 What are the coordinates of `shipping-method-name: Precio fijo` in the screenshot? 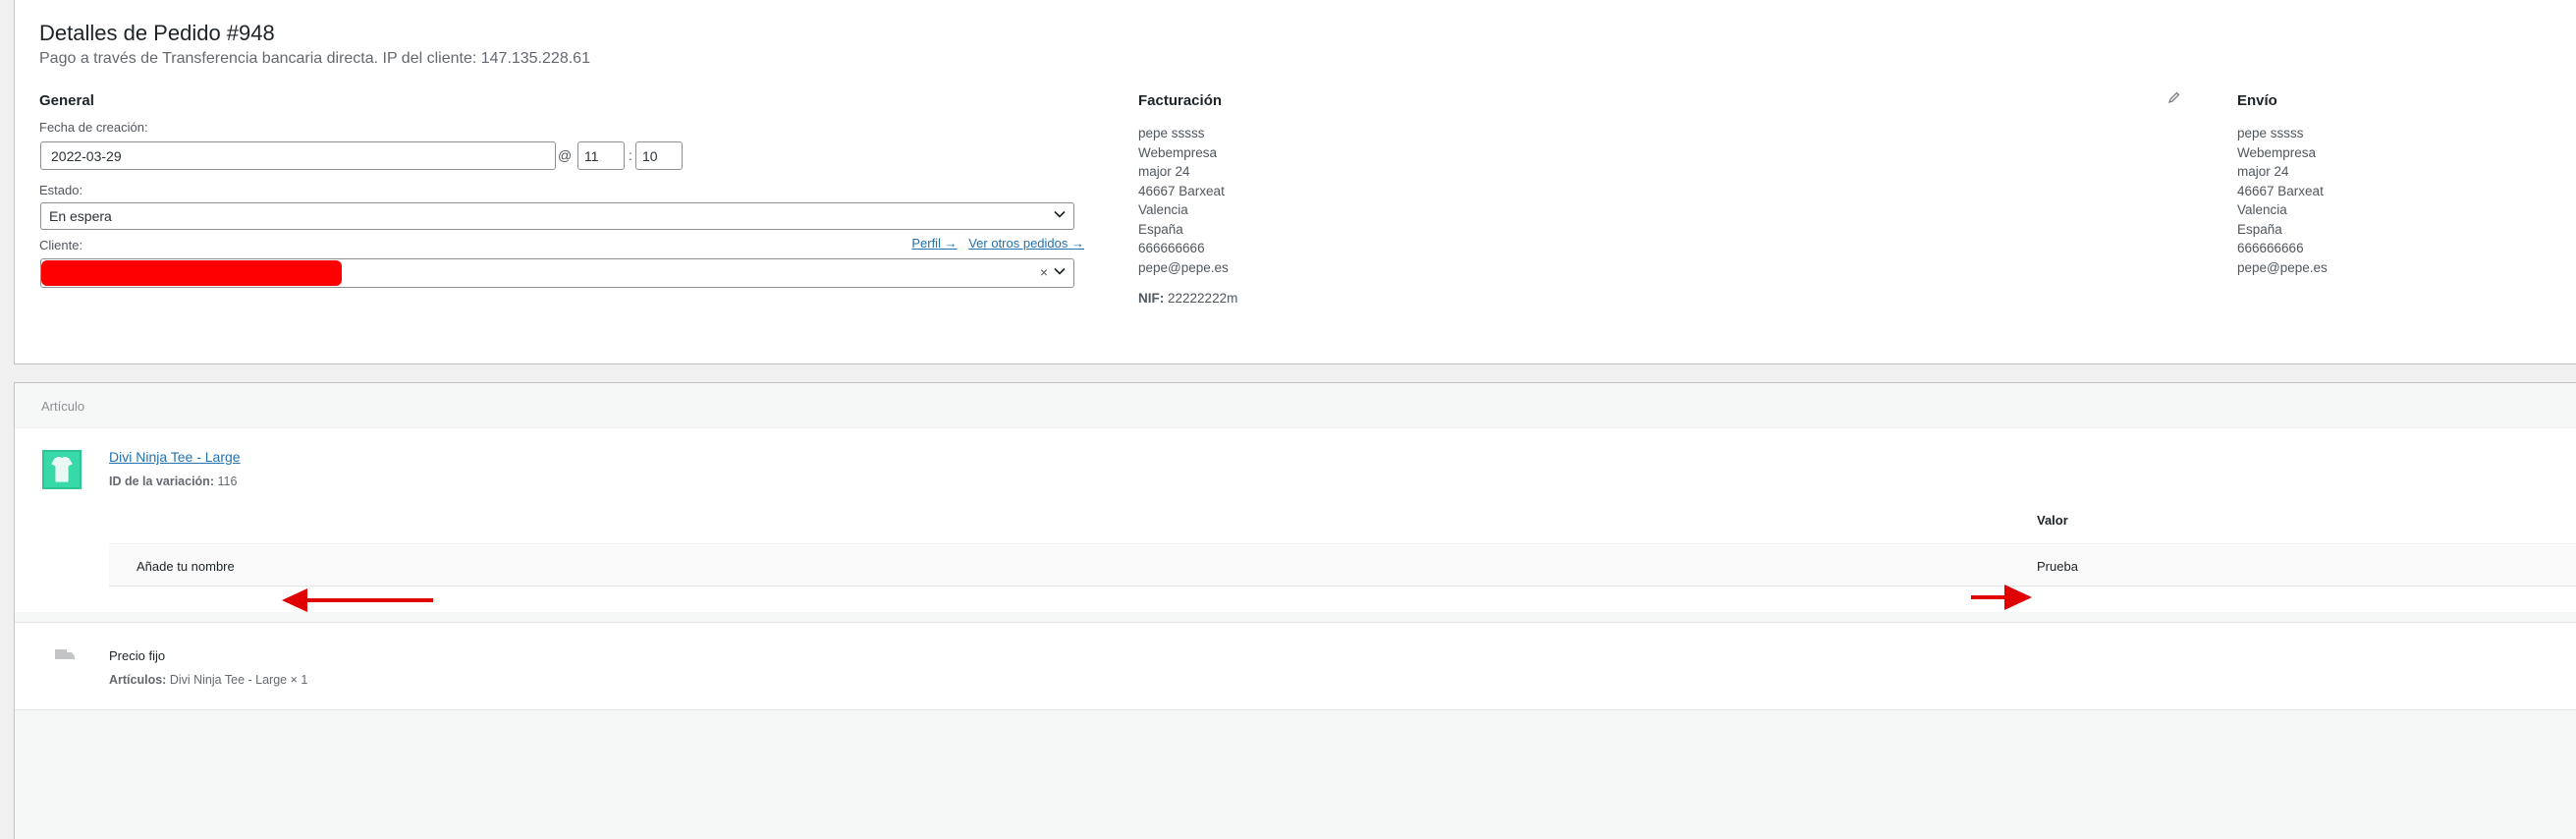 It's located at (137, 656).